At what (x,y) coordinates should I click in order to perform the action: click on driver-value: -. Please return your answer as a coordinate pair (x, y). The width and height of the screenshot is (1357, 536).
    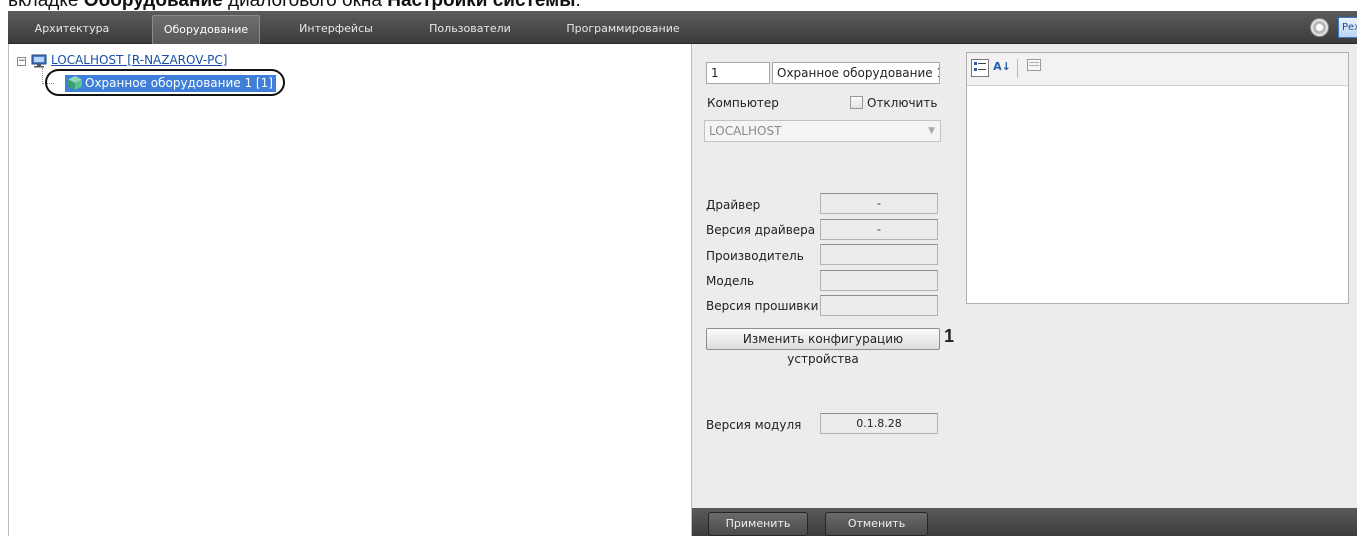
    Looking at the image, I should click on (879, 203).